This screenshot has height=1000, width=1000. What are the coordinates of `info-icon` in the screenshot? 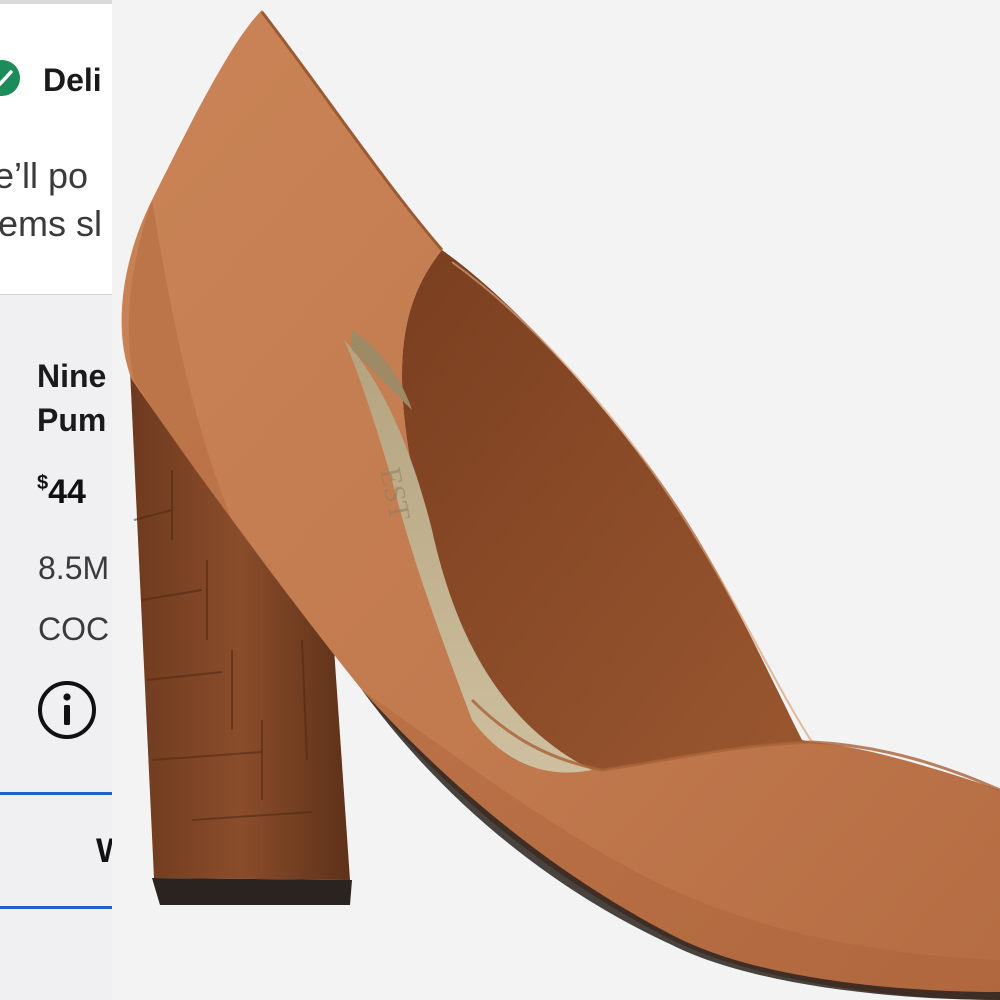 It's located at (67, 710).